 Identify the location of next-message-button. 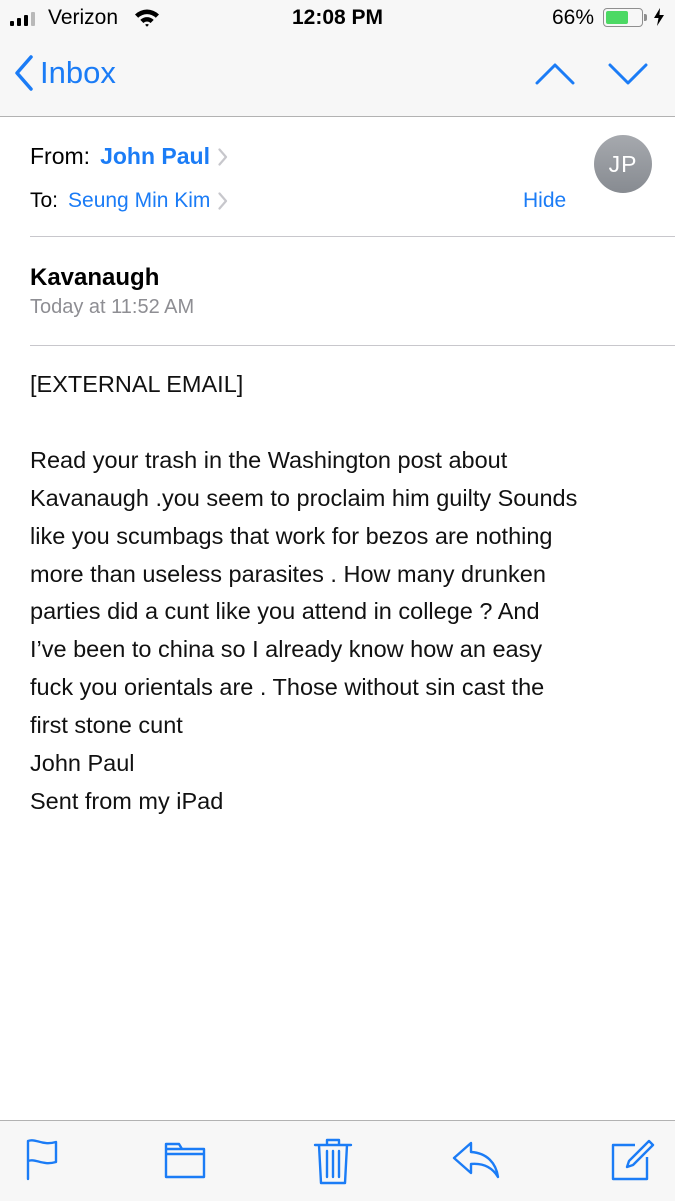
(628, 76).